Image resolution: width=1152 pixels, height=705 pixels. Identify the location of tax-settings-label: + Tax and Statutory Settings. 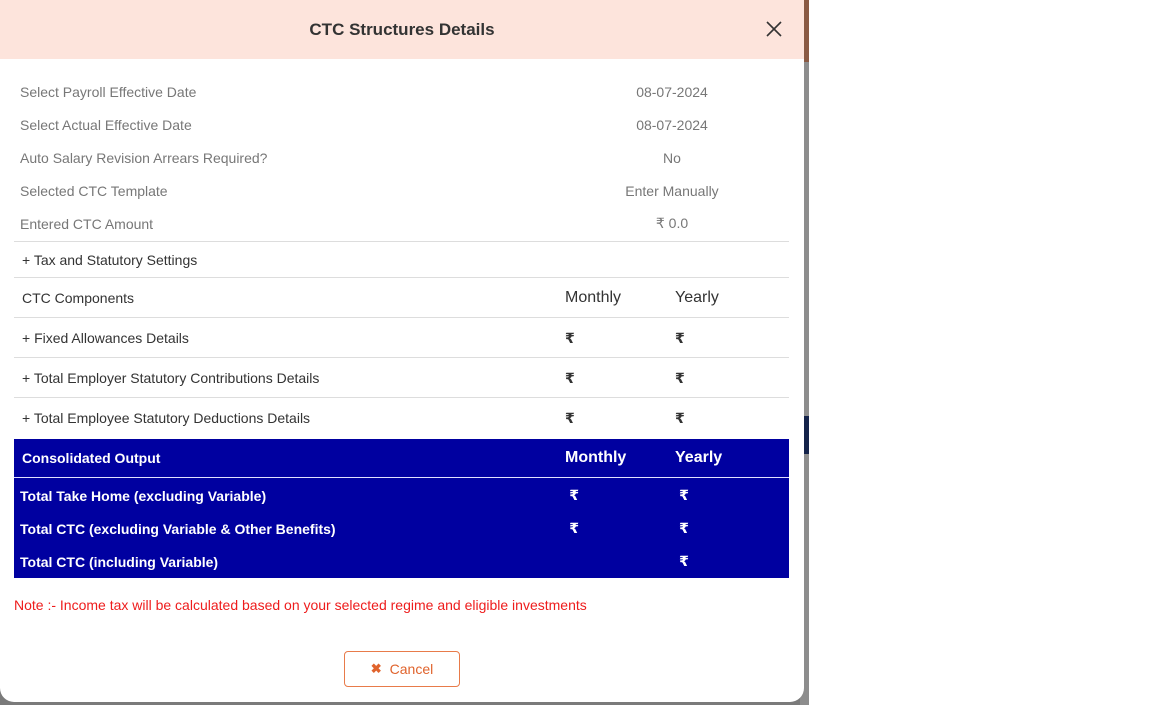
(110, 260).